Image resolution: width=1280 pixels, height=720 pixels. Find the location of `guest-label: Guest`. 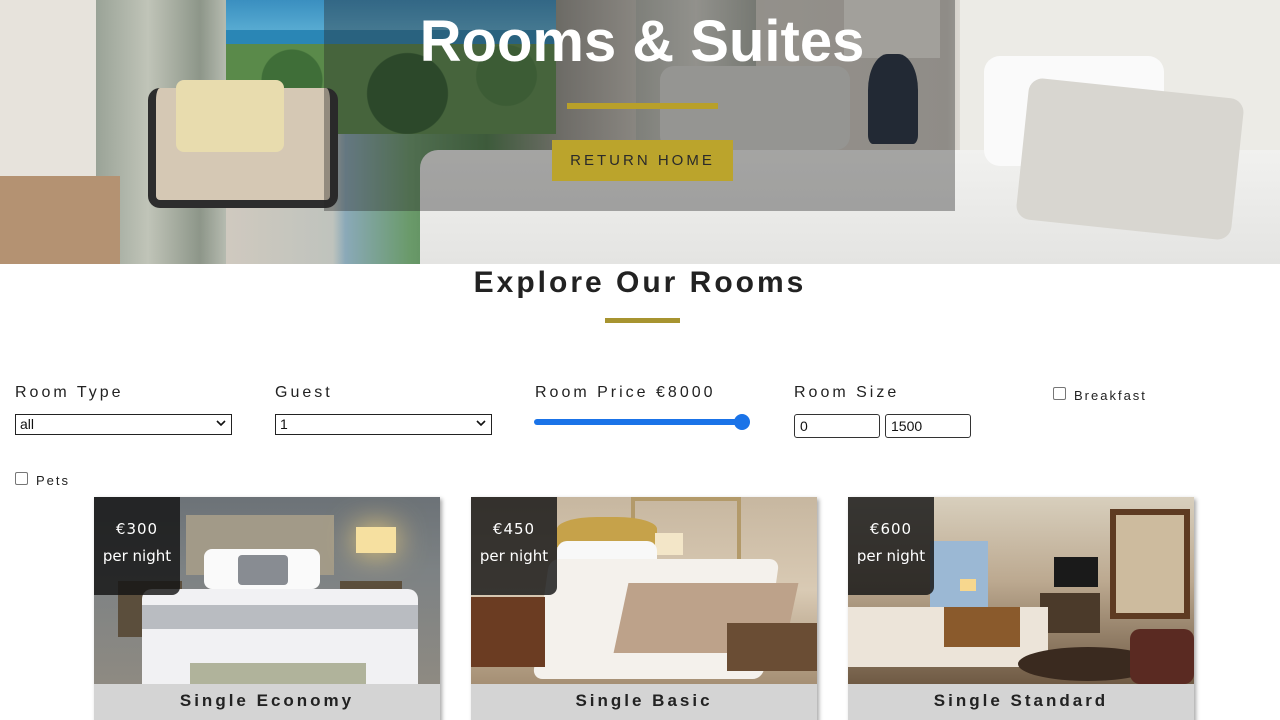

guest-label: Guest is located at coordinates (304, 392).